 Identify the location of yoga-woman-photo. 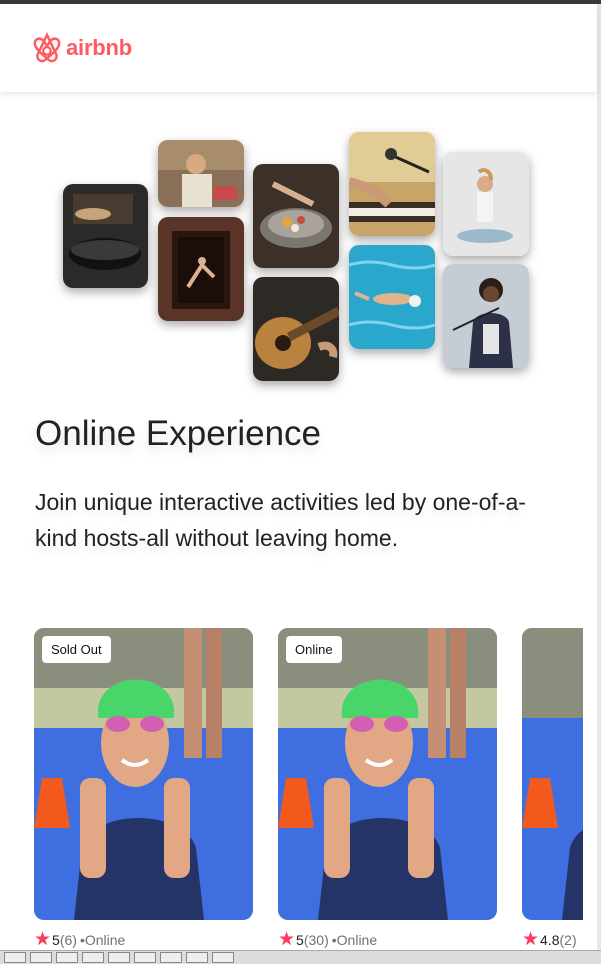
(486, 204).